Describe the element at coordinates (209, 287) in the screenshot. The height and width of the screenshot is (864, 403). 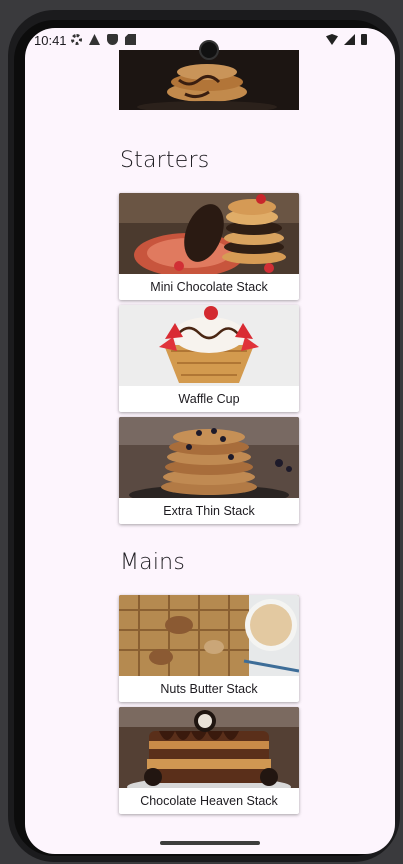
I see `card-label: Mini Chocolate Stack` at that location.